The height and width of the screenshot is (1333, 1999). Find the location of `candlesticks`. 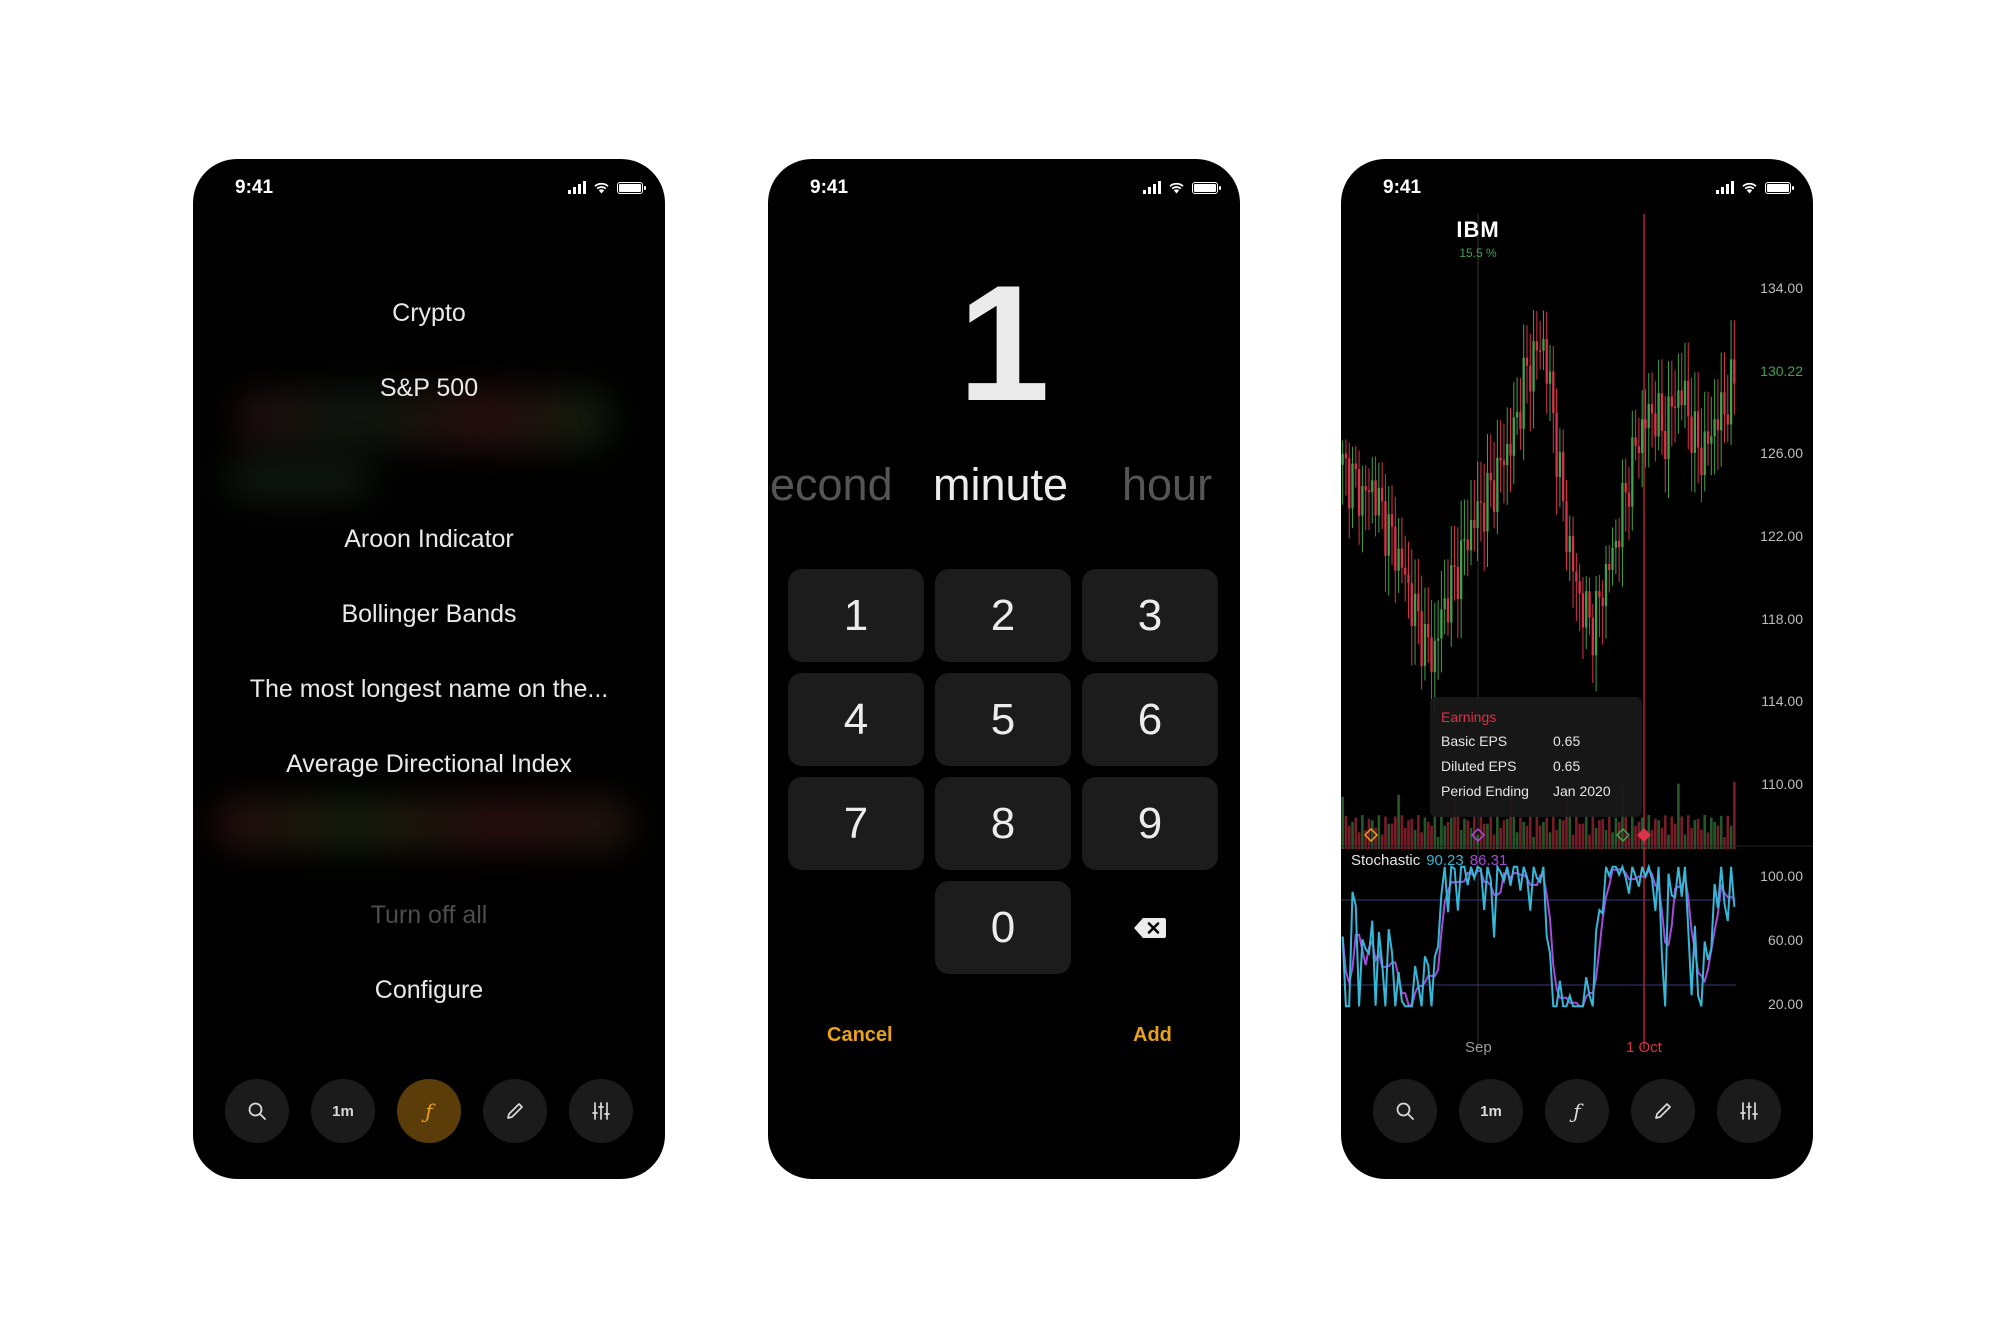

candlesticks is located at coordinates (1538, 511).